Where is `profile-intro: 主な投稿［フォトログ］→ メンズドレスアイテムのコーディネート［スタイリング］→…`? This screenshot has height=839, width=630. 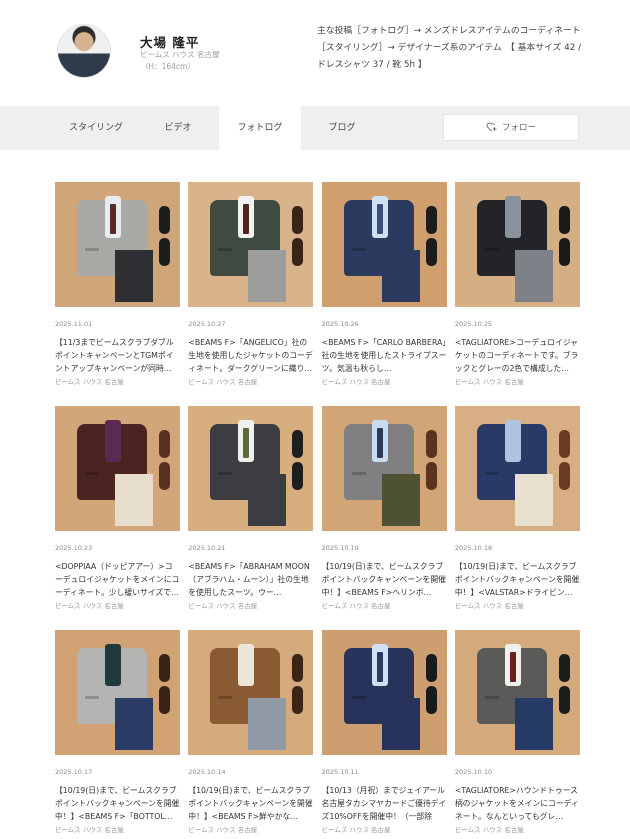 profile-intro: 主な投稿［フォトログ］→ メンズドレスアイテムのコーディネート［スタイリング］→… is located at coordinates (449, 48).